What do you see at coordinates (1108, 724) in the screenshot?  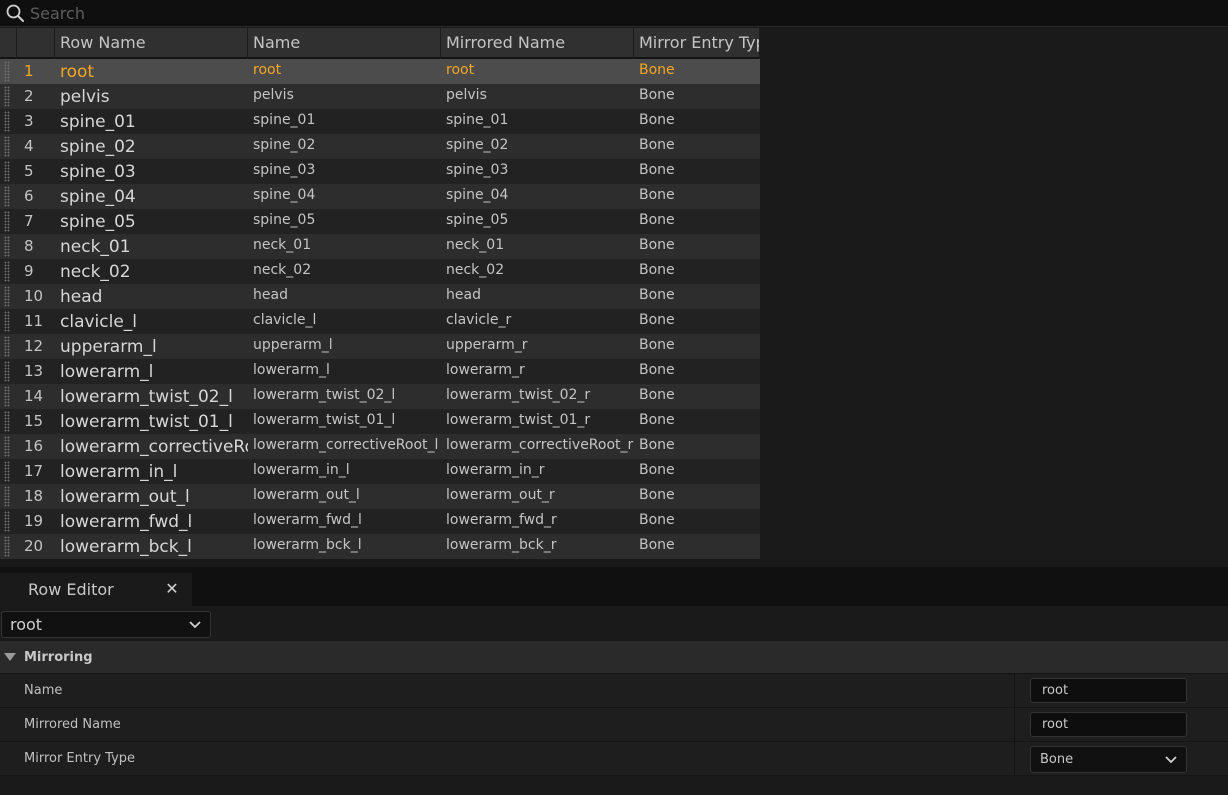 I see `mirrored-name-field: root` at bounding box center [1108, 724].